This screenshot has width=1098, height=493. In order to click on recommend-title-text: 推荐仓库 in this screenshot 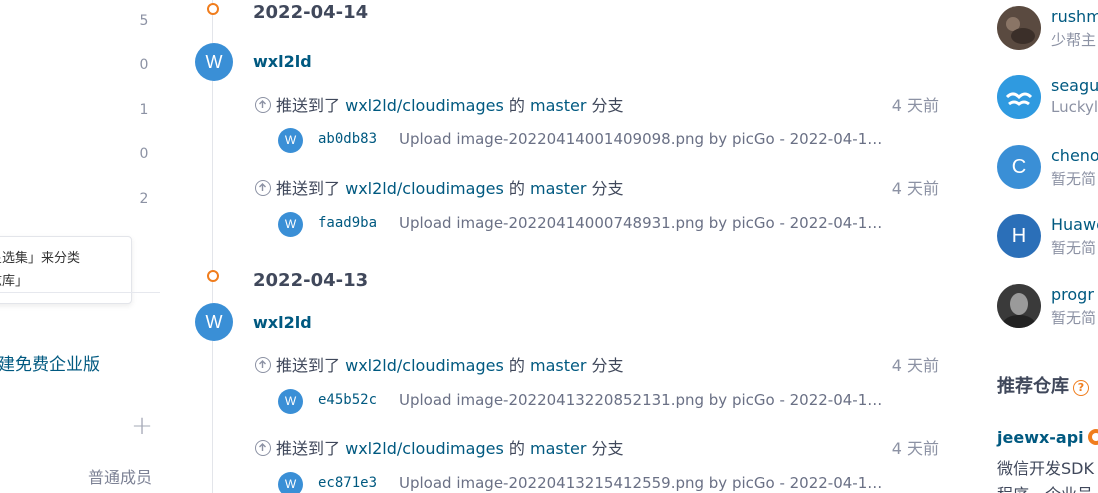, I will do `click(1033, 386)`.